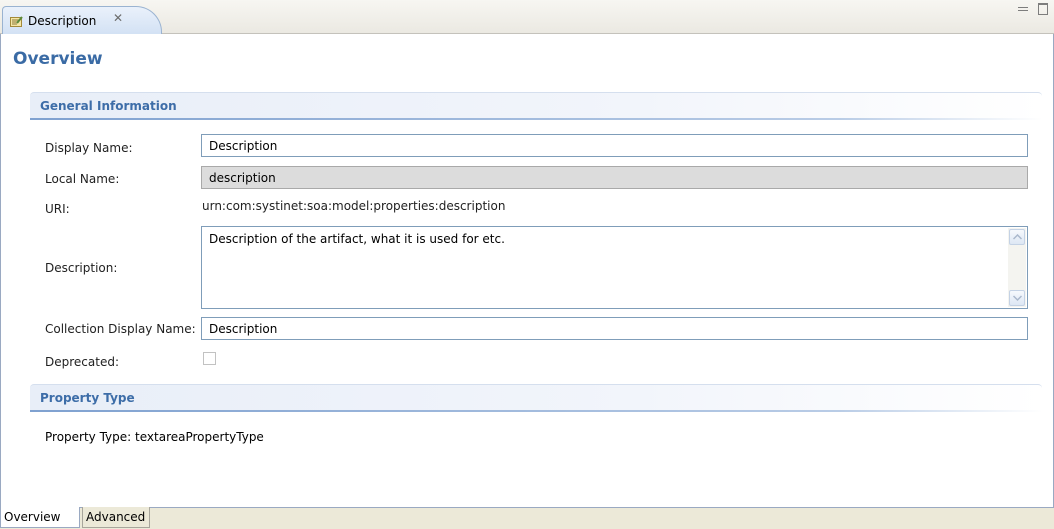 The height and width of the screenshot is (529, 1054). Describe the element at coordinates (62, 21) in the screenshot. I see `editor-tab-label: Description` at that location.